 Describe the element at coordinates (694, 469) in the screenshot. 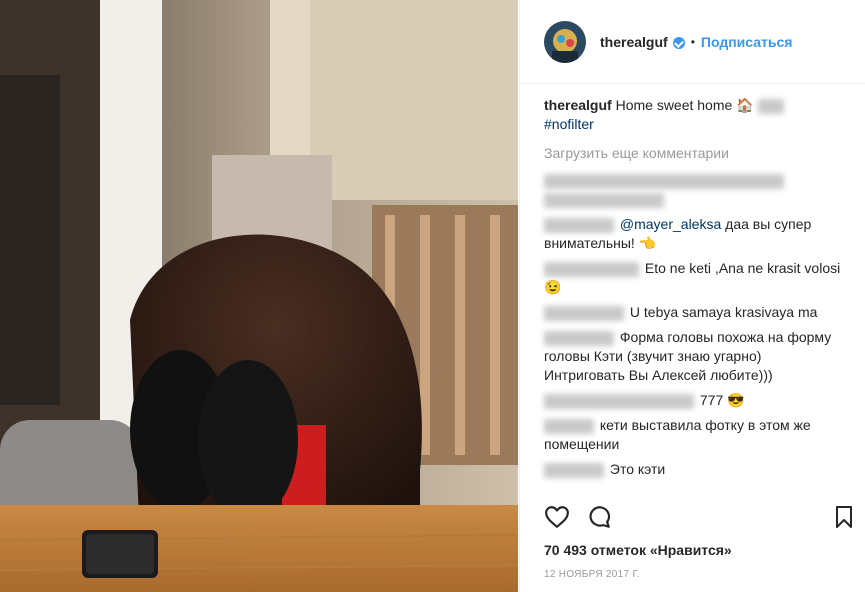

I see `comment-item: Это кэти` at that location.